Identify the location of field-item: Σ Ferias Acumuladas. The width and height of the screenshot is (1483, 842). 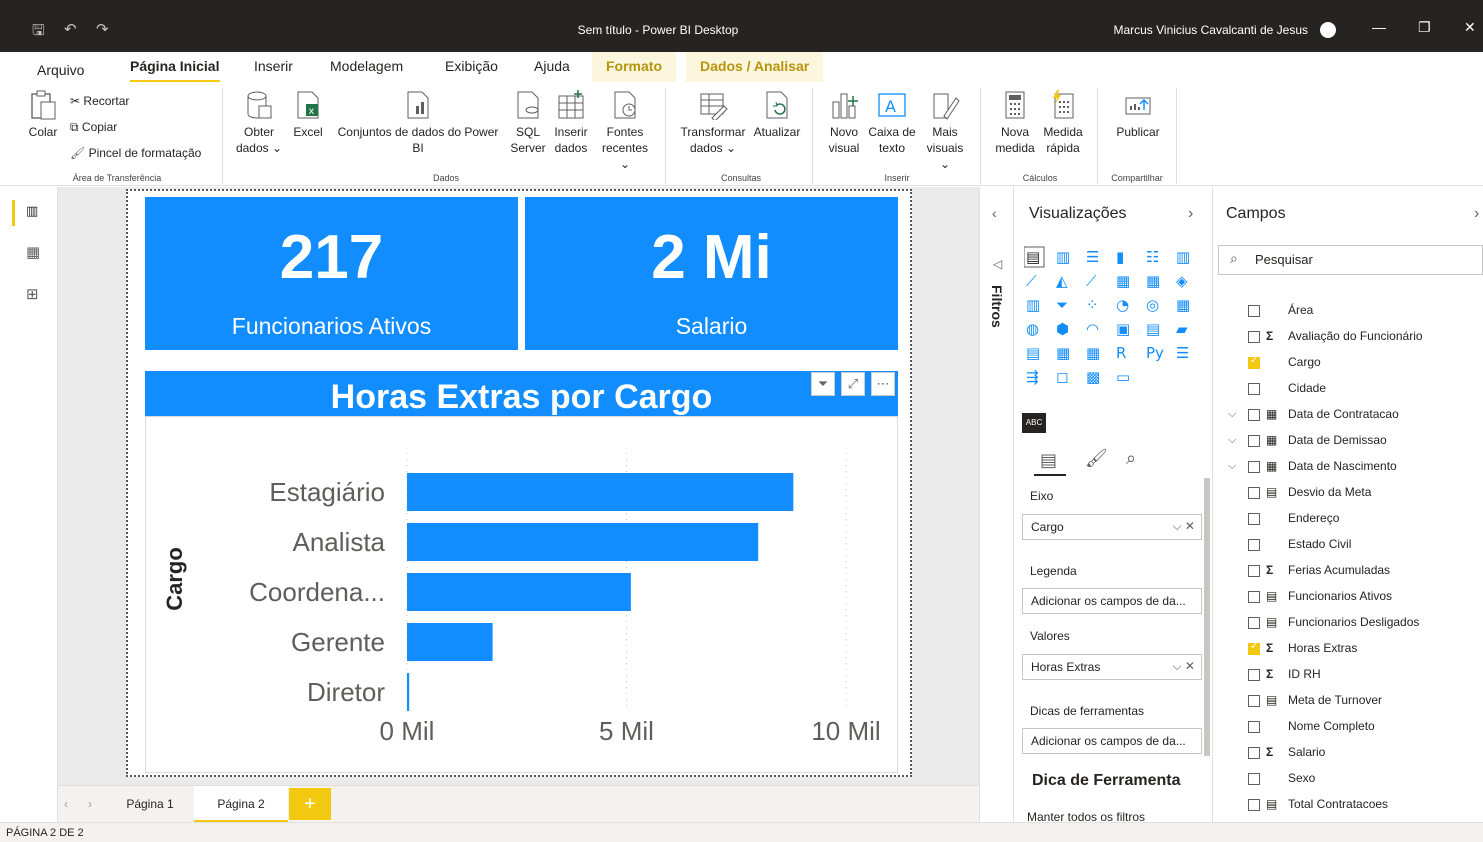
(1353, 574).